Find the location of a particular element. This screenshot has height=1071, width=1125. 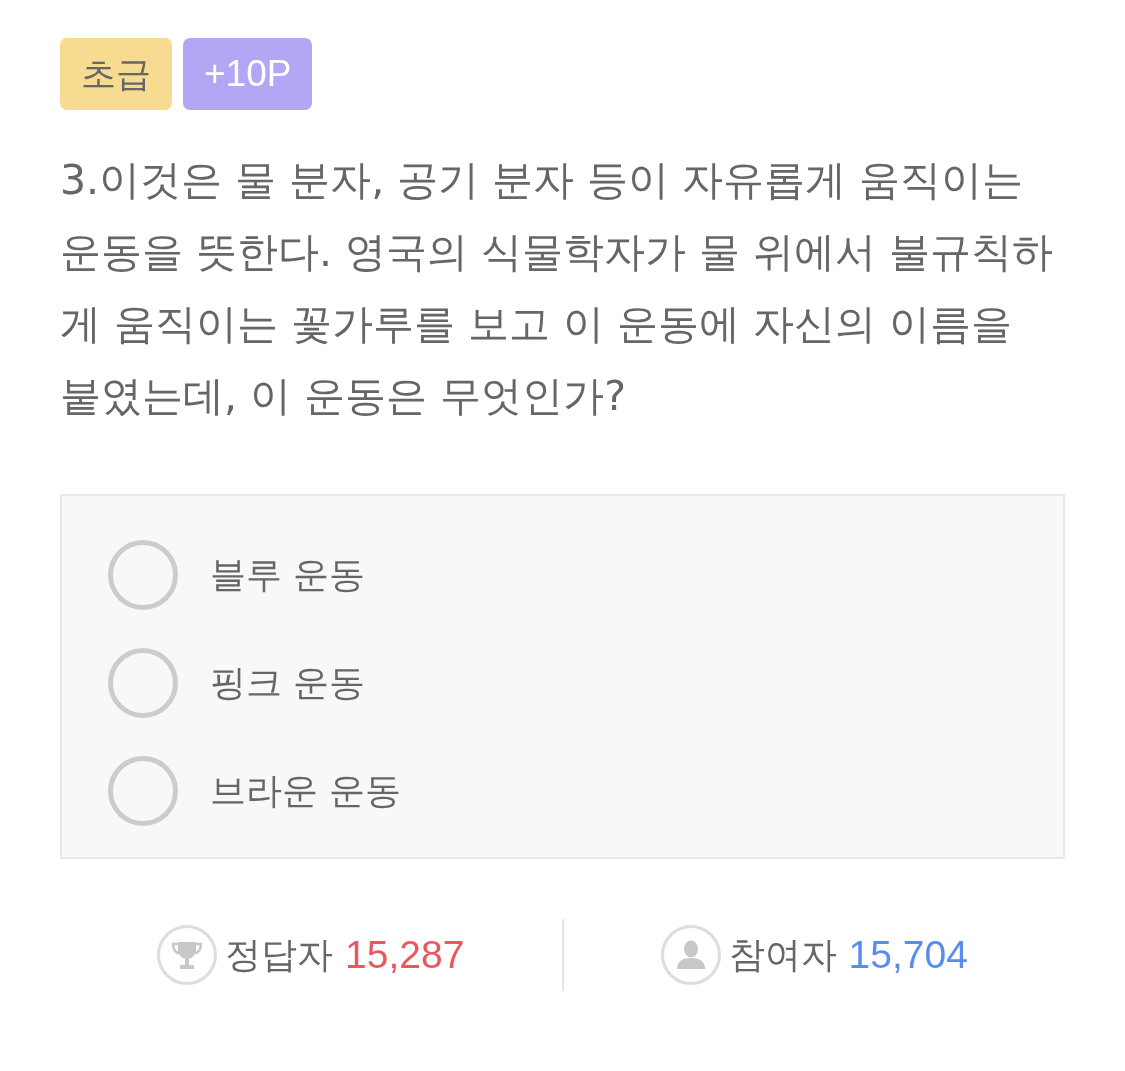

stat-label: 정답자 is located at coordinates (279, 954).